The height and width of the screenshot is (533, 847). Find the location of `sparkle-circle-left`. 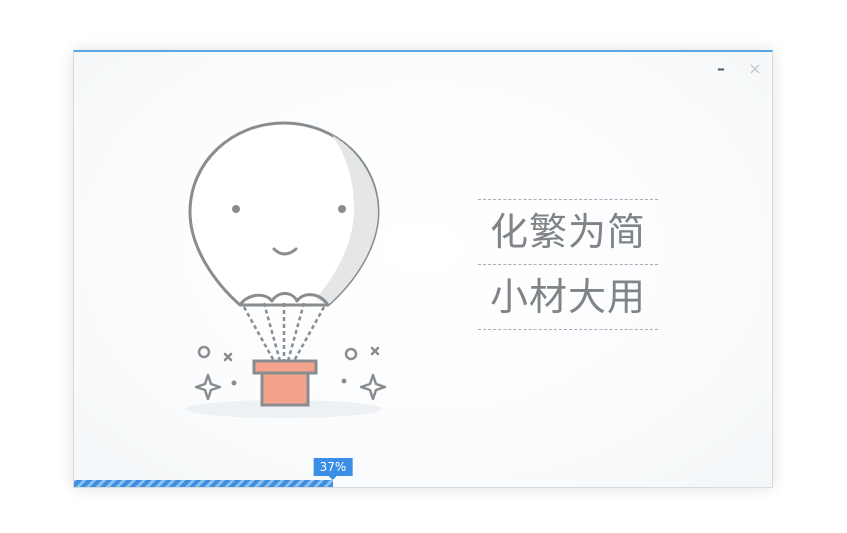

sparkle-circle-left is located at coordinates (204, 352).